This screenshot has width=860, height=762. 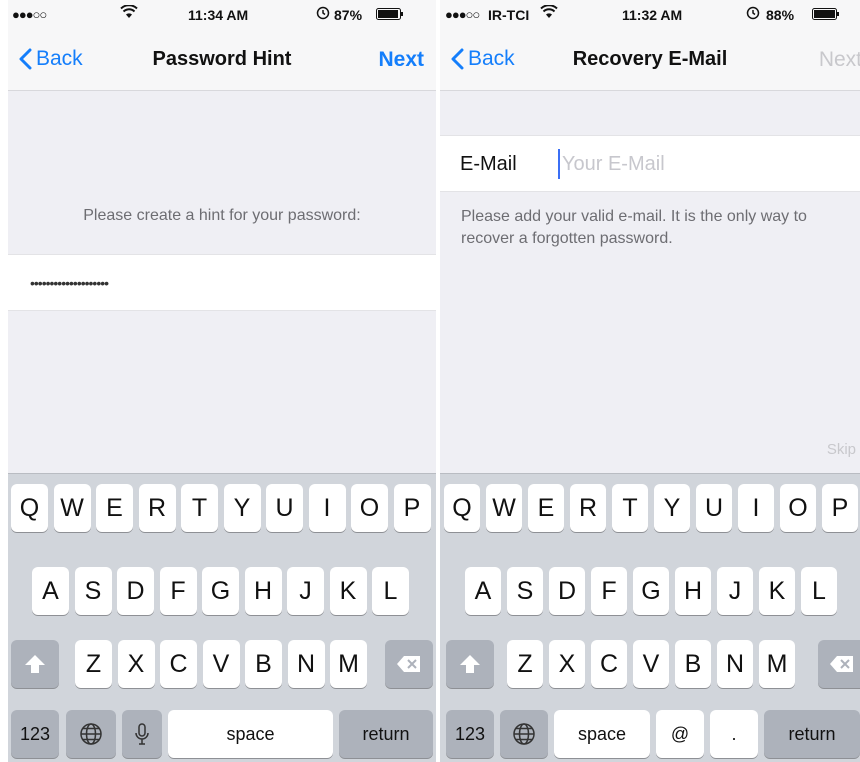 I want to click on microphone-icon, so click(x=142, y=734).